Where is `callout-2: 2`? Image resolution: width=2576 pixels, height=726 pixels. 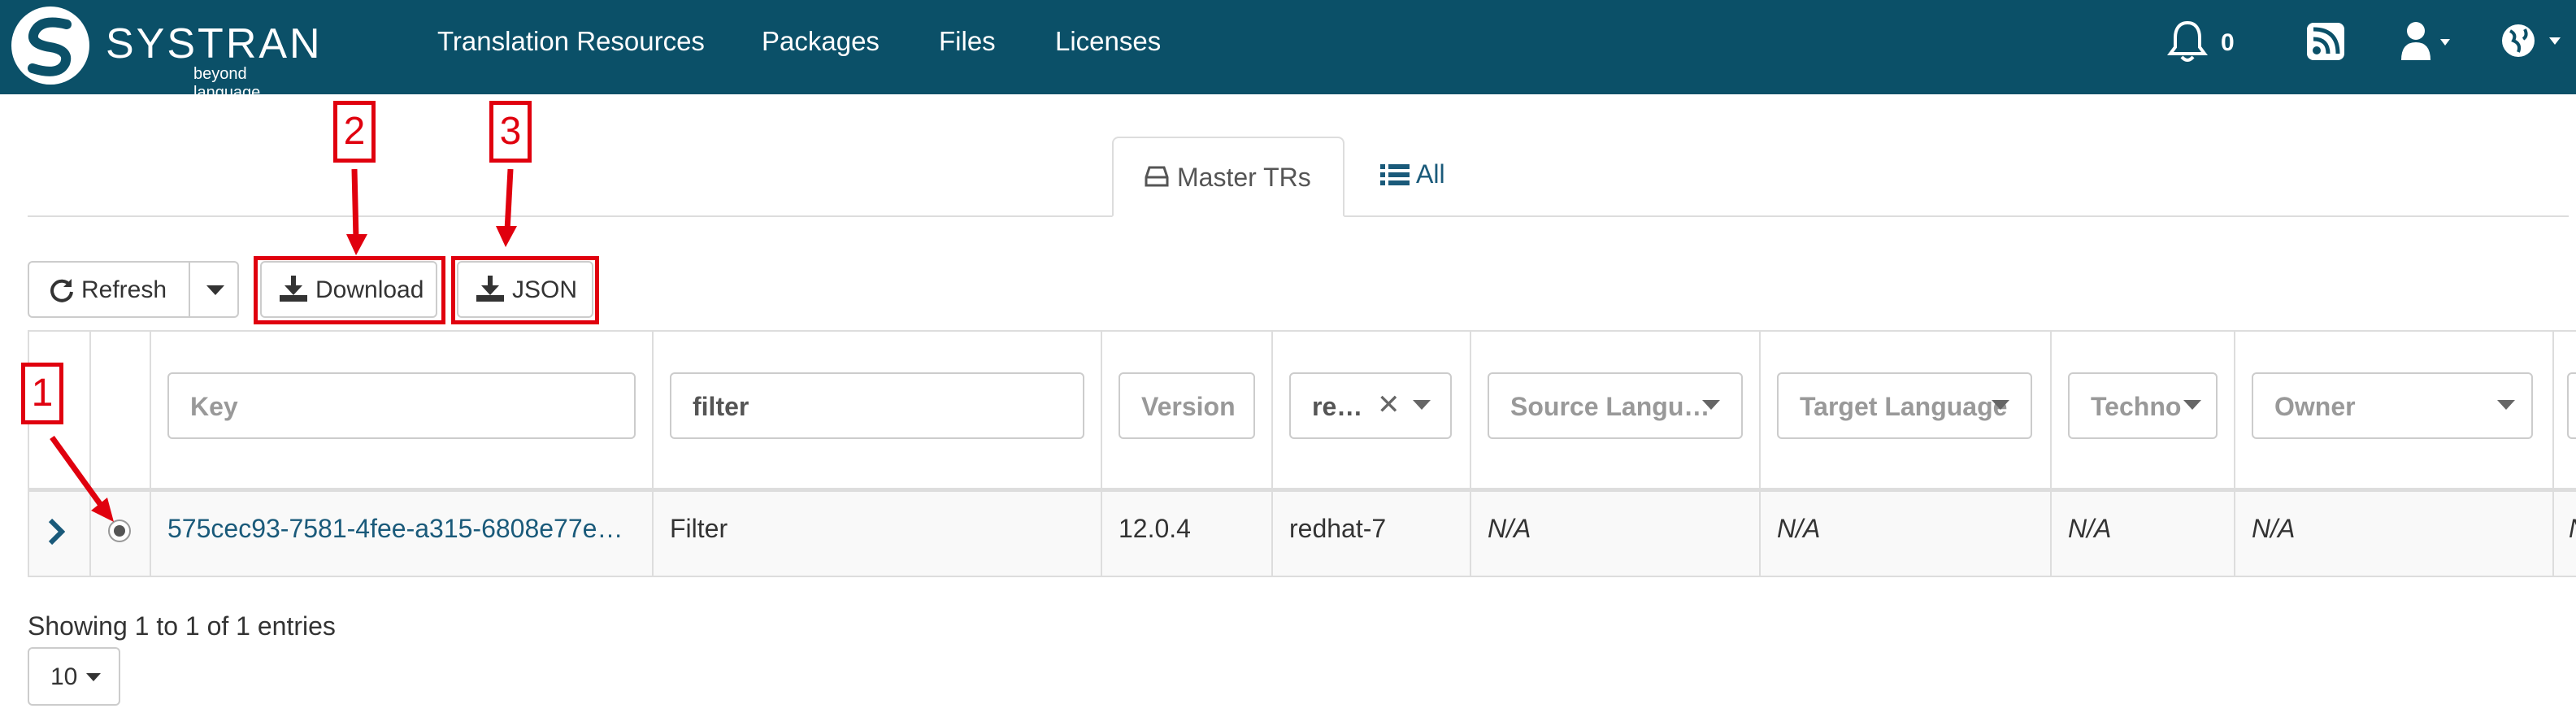 callout-2: 2 is located at coordinates (354, 132).